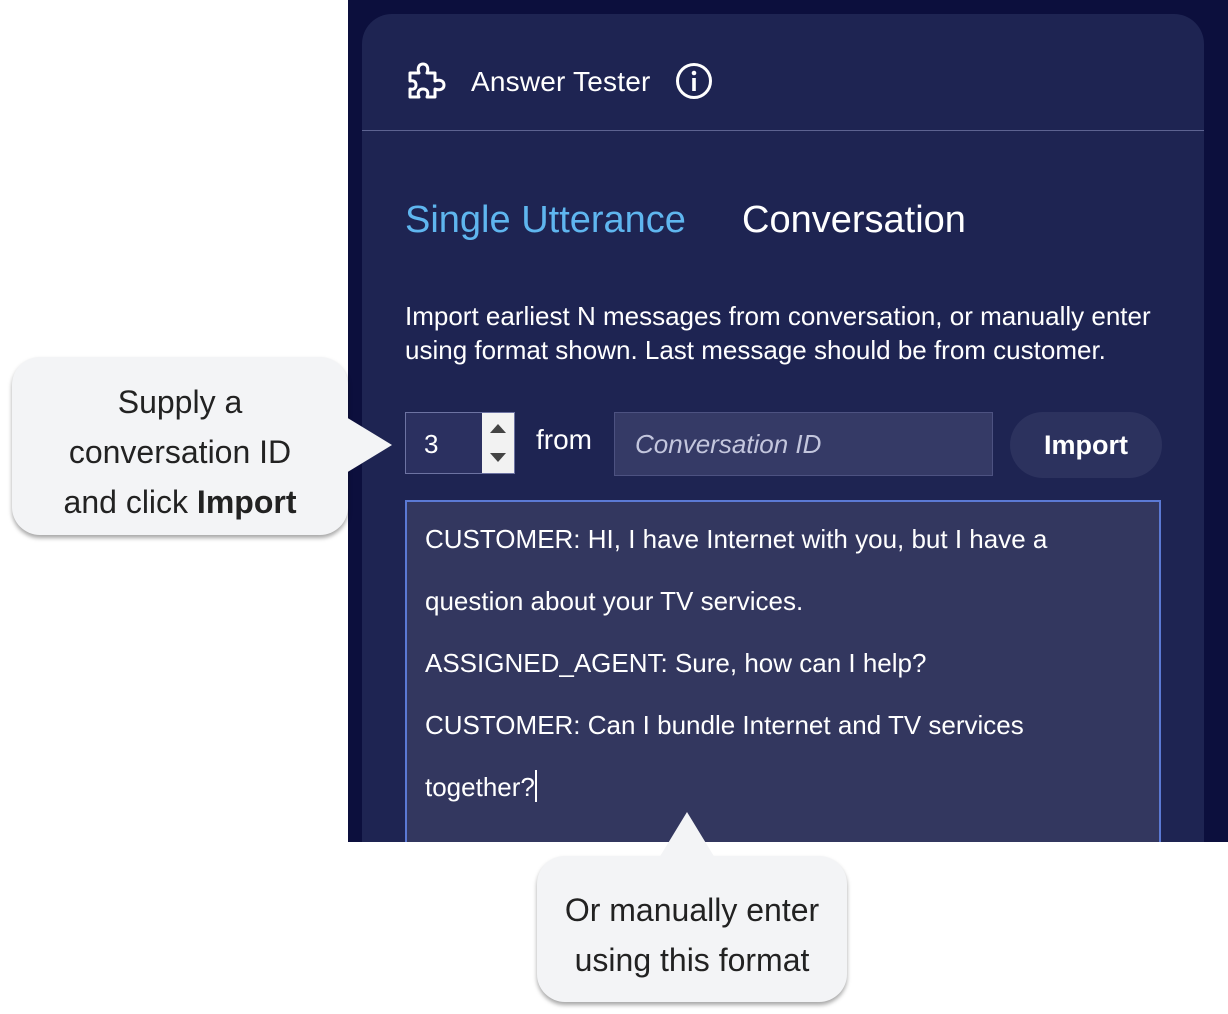  What do you see at coordinates (694, 81) in the screenshot?
I see `info-icon` at bounding box center [694, 81].